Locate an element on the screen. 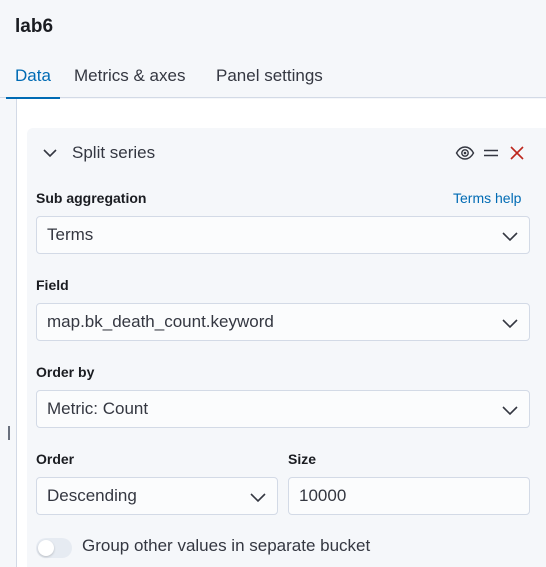 The height and width of the screenshot is (567, 546). tab-data: Data is located at coordinates (33, 80).